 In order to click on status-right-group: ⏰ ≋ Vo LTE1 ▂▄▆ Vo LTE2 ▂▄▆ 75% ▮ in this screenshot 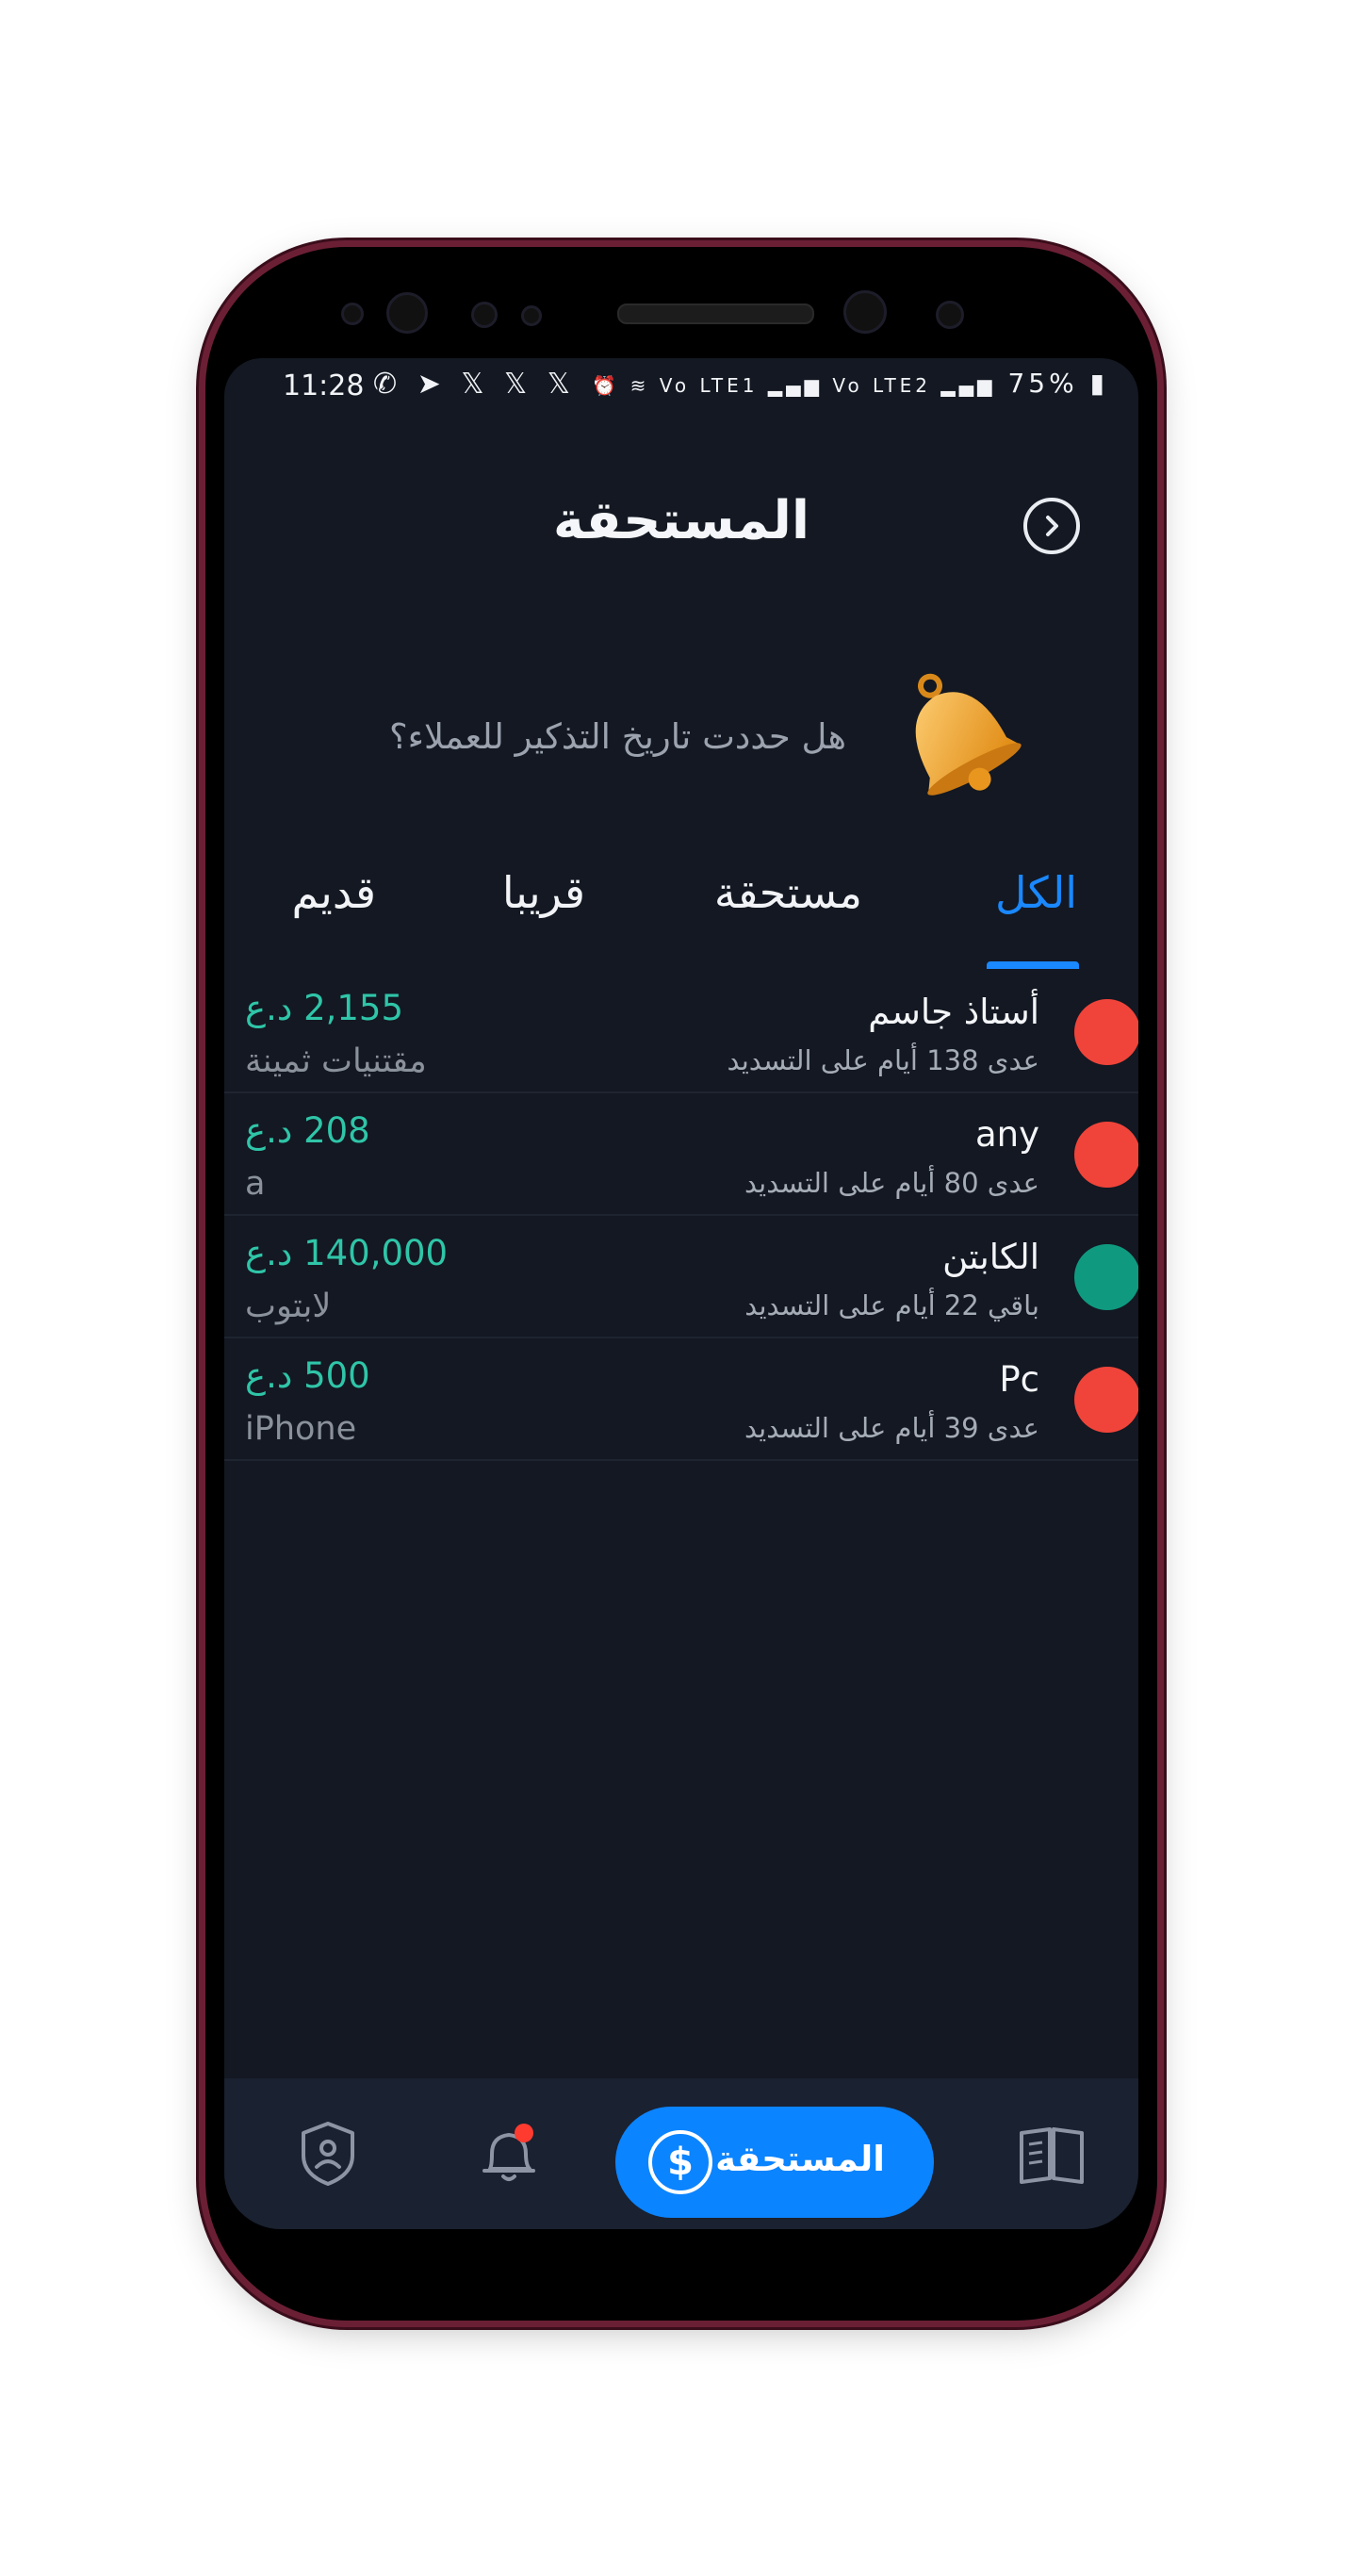, I will do `click(850, 383)`.